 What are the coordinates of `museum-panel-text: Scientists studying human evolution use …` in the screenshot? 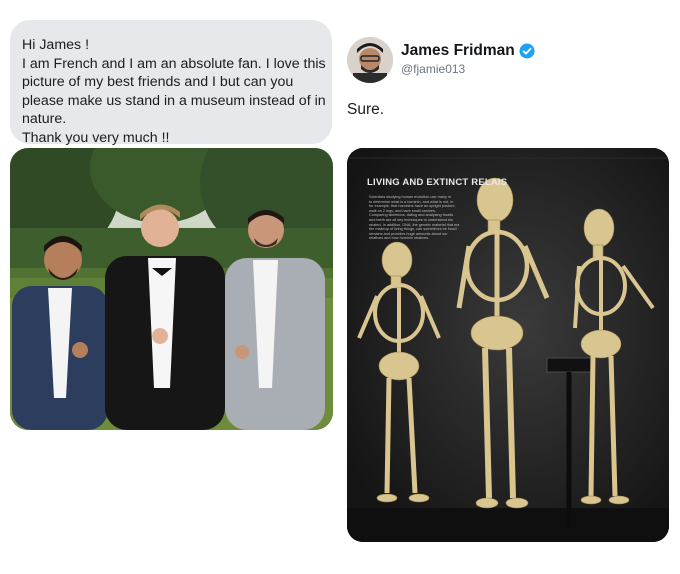 It's located at (414, 218).